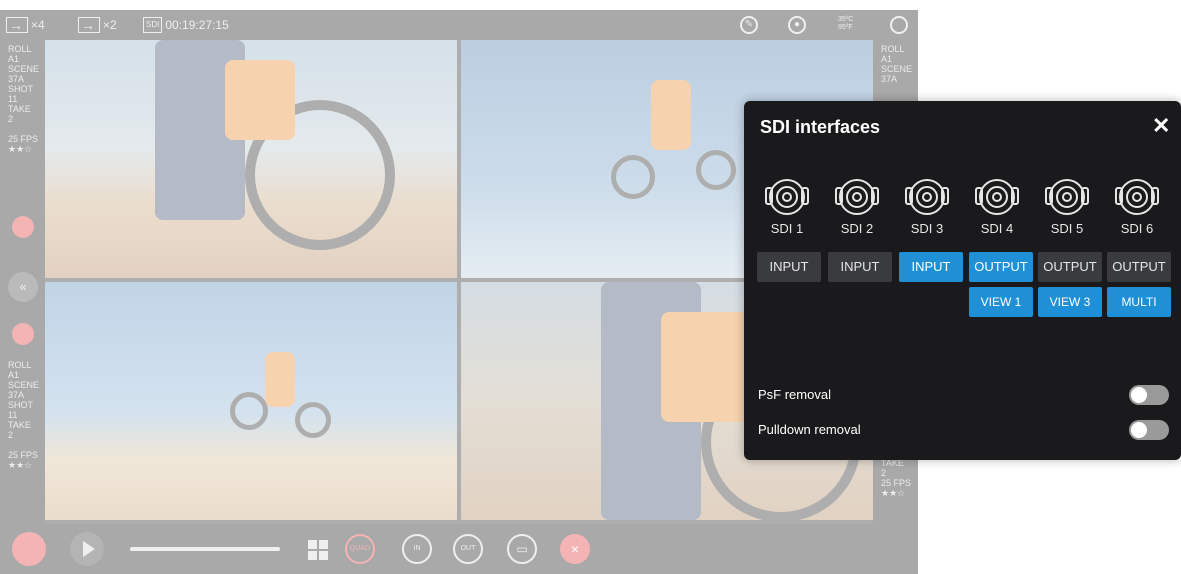 Image resolution: width=1181 pixels, height=574 pixels. What do you see at coordinates (1149, 395) in the screenshot?
I see `psf-removal-toggle` at bounding box center [1149, 395].